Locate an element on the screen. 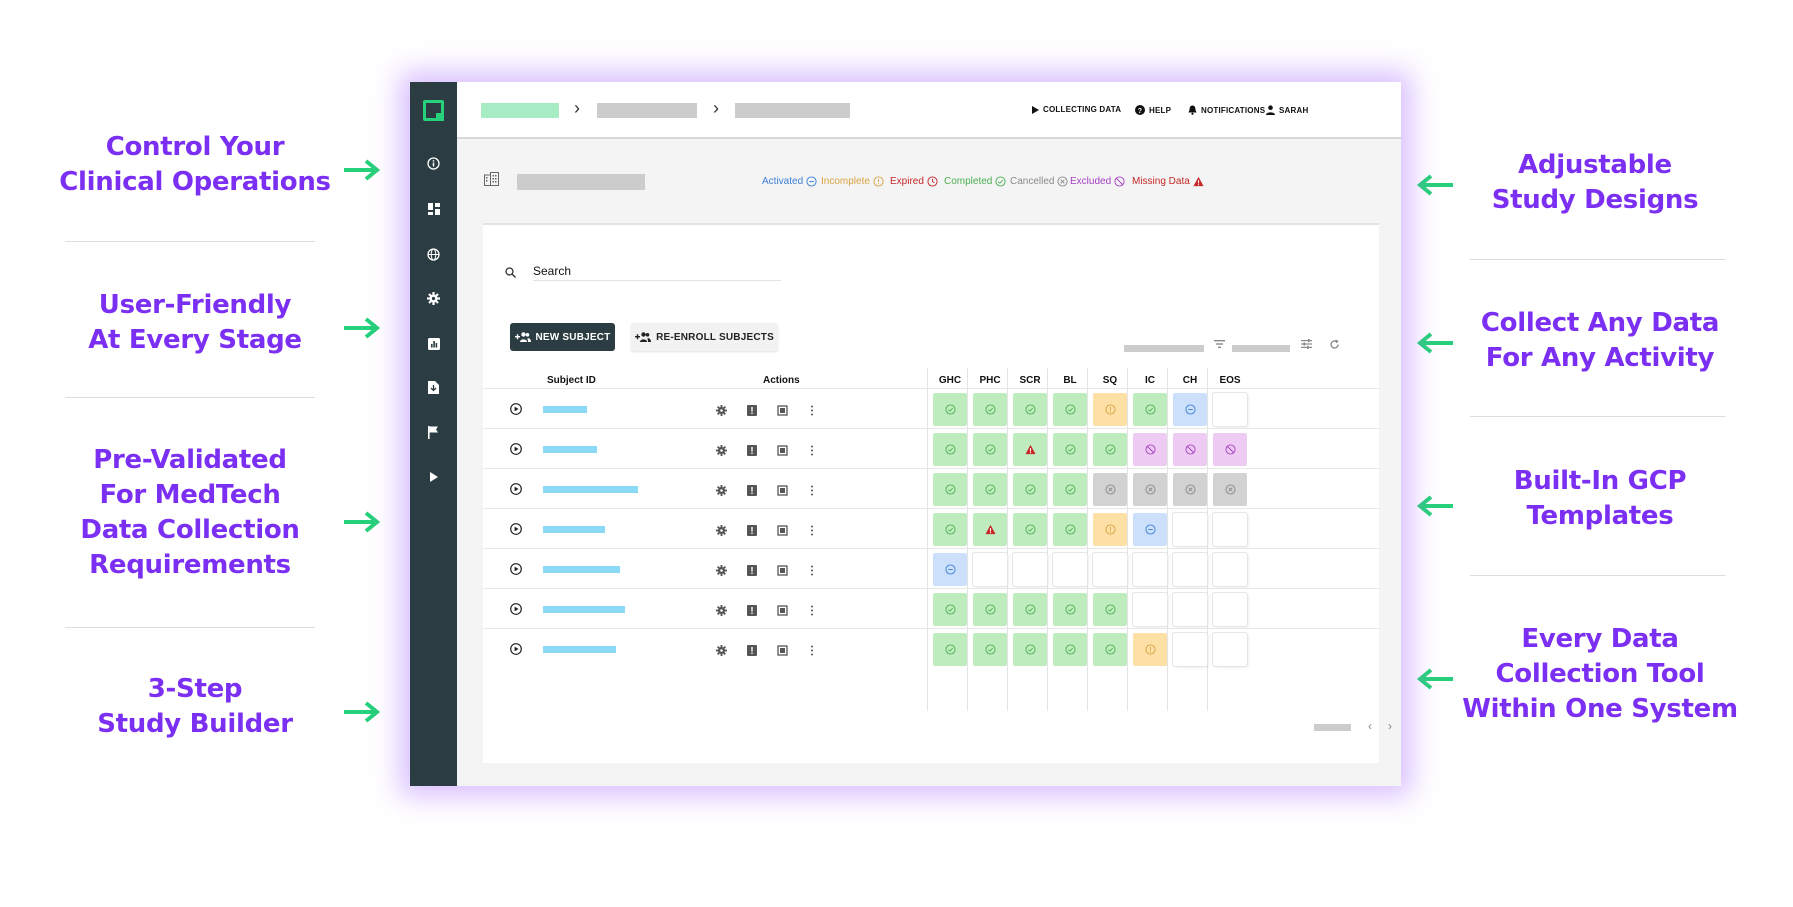 This screenshot has width=1793, height=907. next-page-button: › is located at coordinates (1390, 726).